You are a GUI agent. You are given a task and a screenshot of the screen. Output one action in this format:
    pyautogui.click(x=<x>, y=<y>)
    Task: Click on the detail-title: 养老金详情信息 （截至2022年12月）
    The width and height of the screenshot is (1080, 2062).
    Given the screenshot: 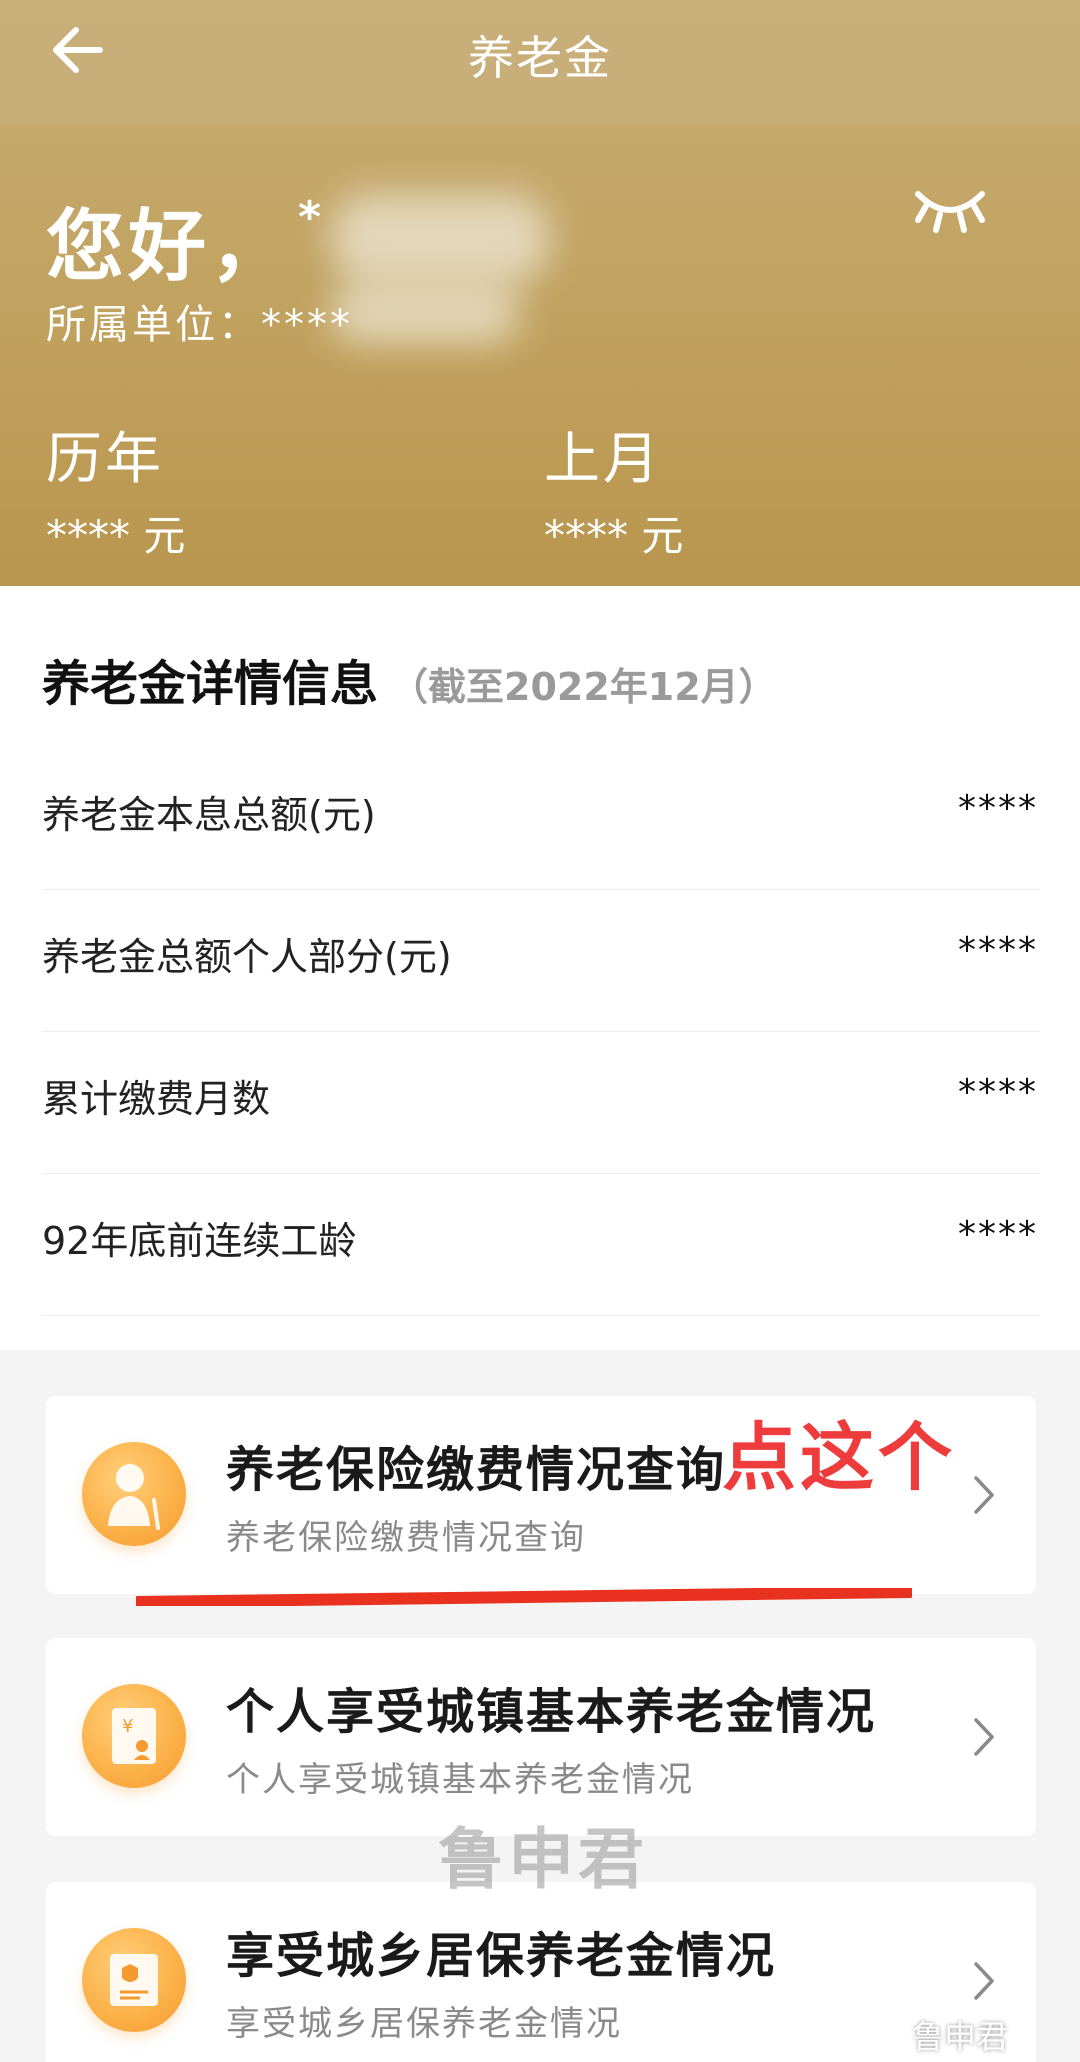 What is the action you would take?
    pyautogui.click(x=409, y=679)
    